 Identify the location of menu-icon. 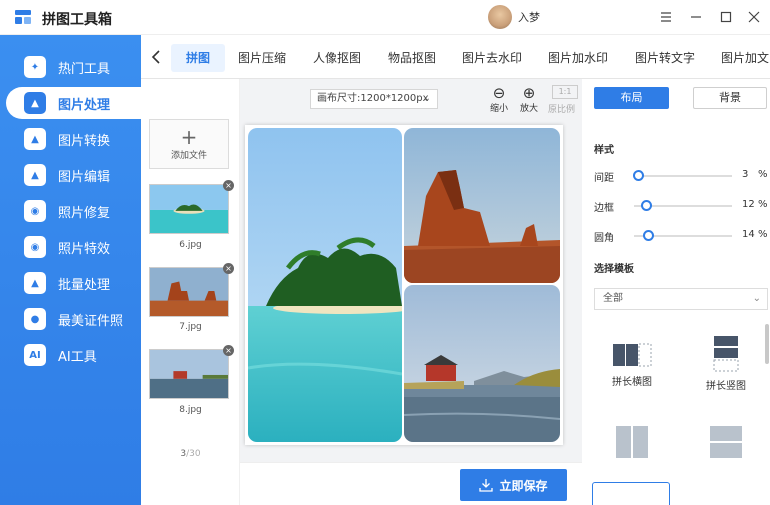
(666, 17).